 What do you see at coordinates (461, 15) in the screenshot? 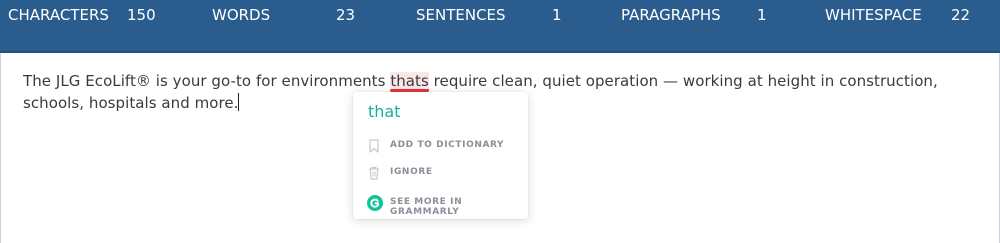
I see `sentences-label: SENTENCES` at bounding box center [461, 15].